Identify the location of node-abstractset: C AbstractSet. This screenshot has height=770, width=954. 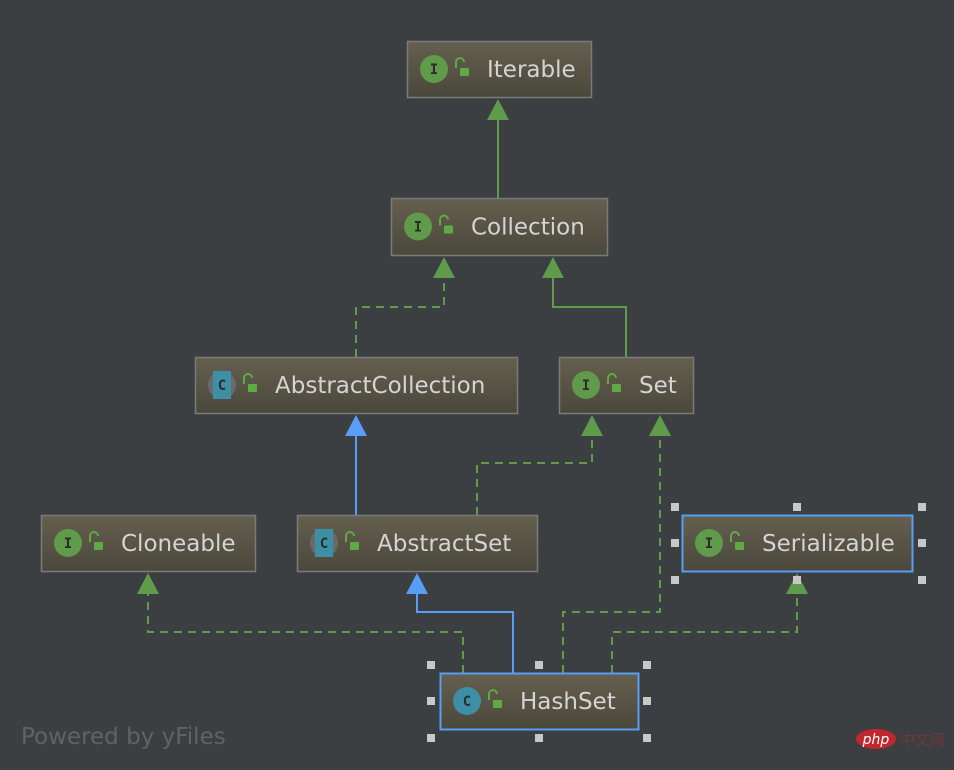
(417, 543).